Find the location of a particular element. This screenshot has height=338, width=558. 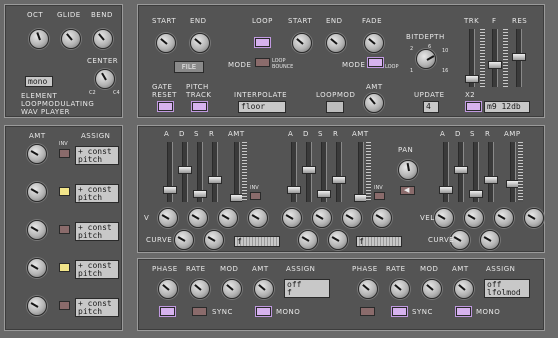

mode-button is located at coordinates (262, 62).